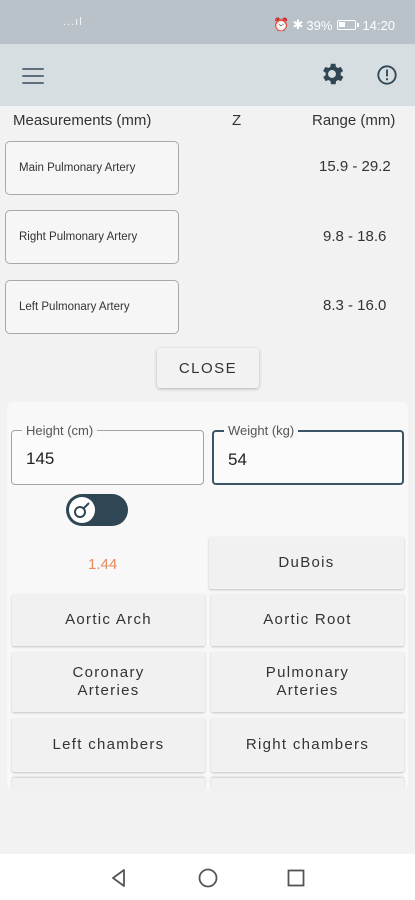 The width and height of the screenshot is (415, 900). I want to click on unit-toggle, so click(97, 510).